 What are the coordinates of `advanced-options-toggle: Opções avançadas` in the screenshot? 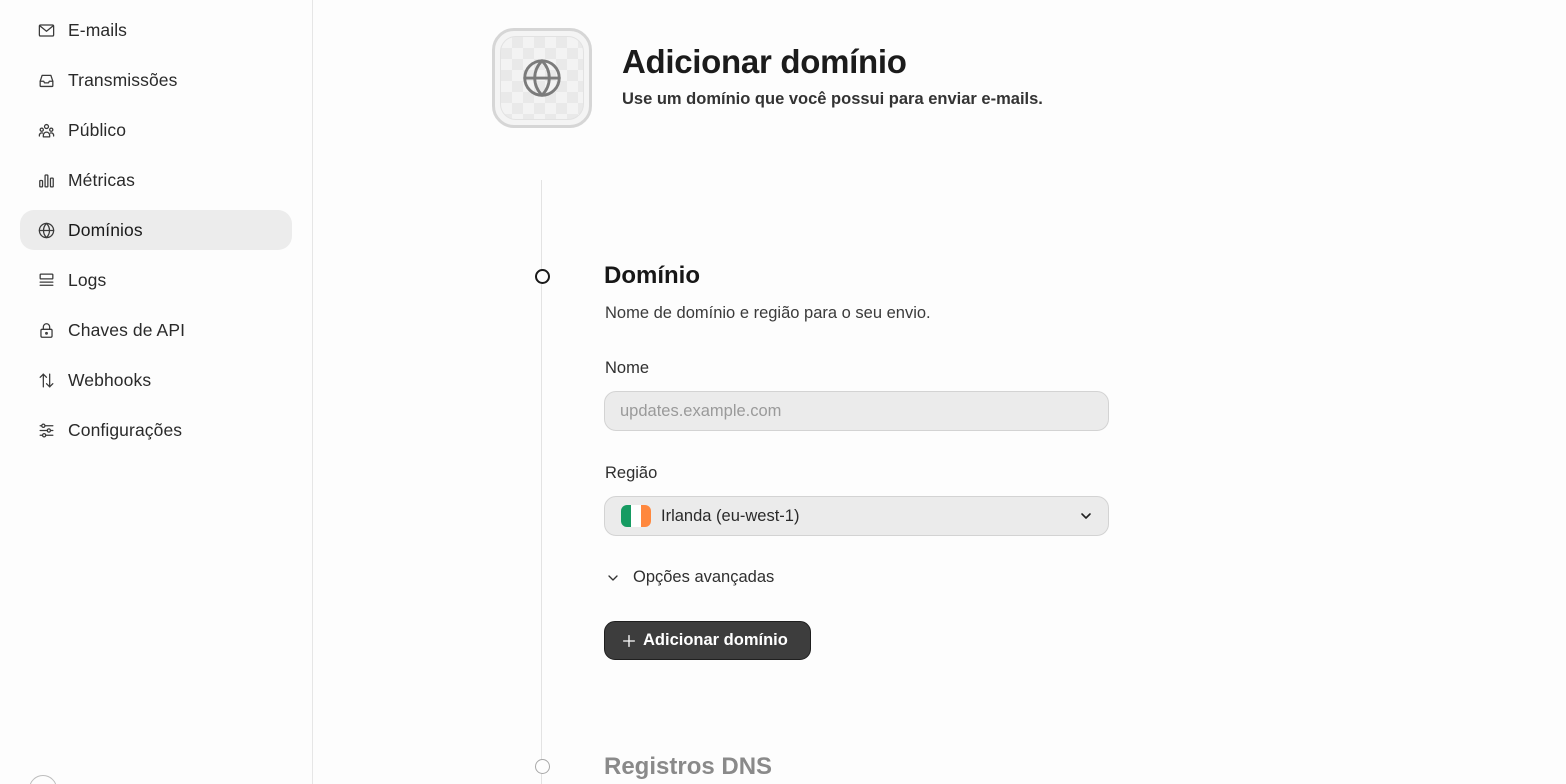 It's located at (689, 577).